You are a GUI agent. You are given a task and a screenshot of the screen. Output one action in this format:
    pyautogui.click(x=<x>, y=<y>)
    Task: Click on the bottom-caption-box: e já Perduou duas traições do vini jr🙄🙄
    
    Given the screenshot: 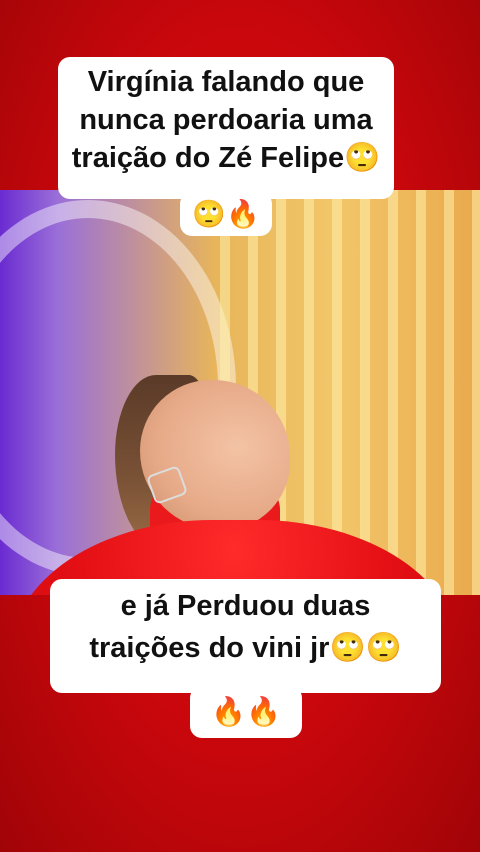 What is the action you would take?
    pyautogui.click(x=245, y=636)
    